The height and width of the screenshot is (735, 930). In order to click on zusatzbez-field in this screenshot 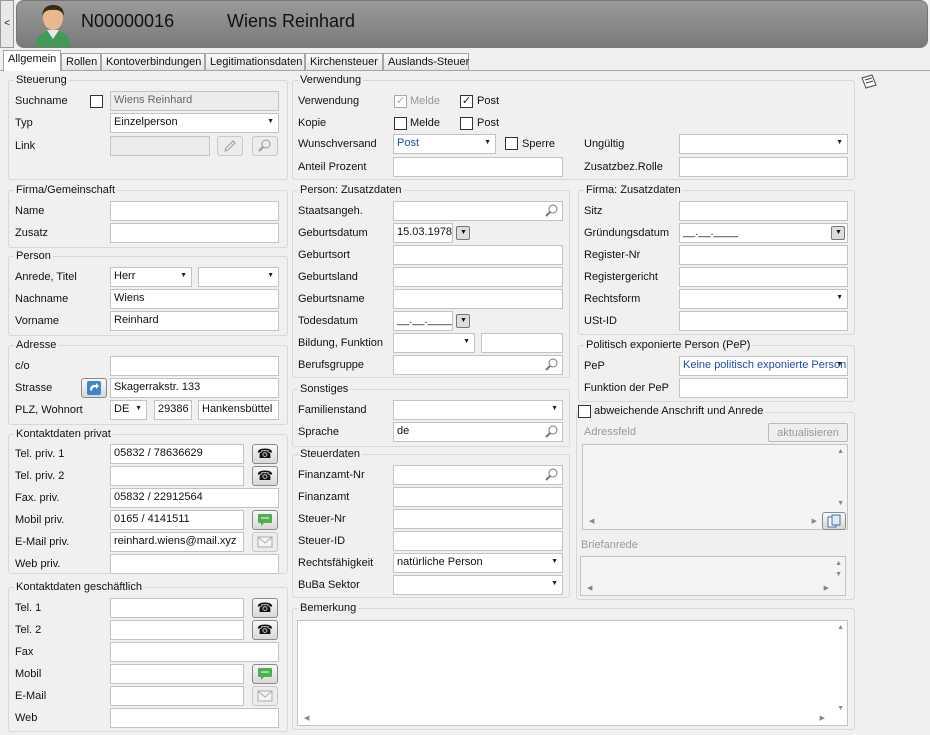, I will do `click(763, 167)`.